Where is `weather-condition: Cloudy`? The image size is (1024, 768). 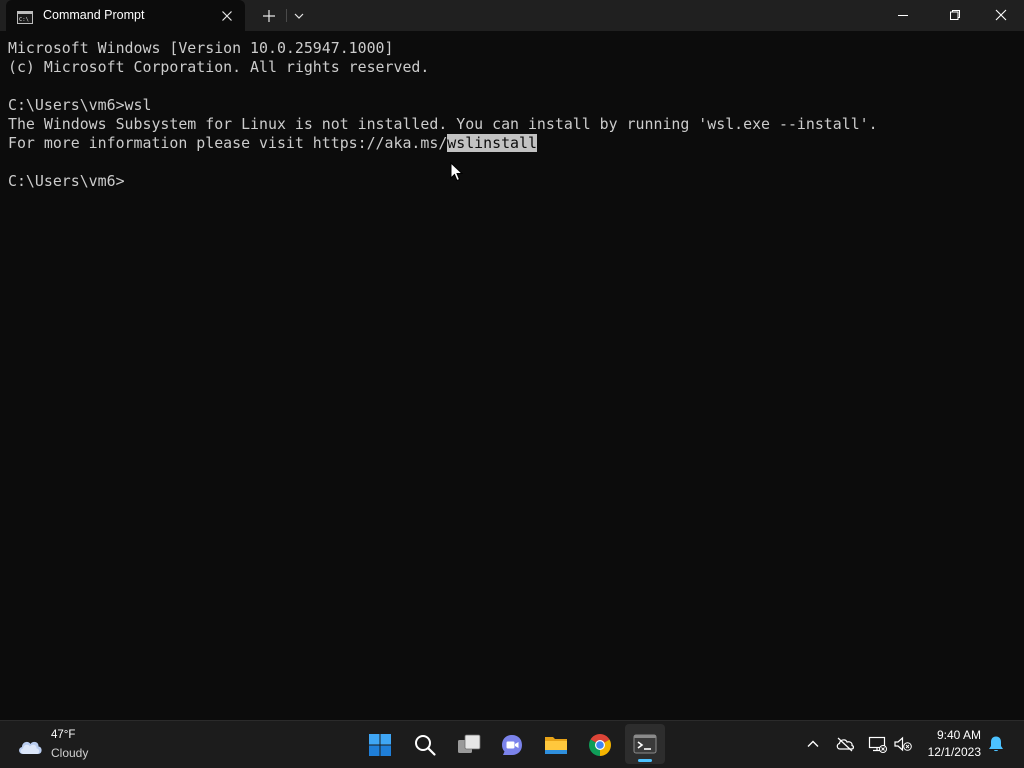
weather-condition: Cloudy is located at coordinates (70, 753).